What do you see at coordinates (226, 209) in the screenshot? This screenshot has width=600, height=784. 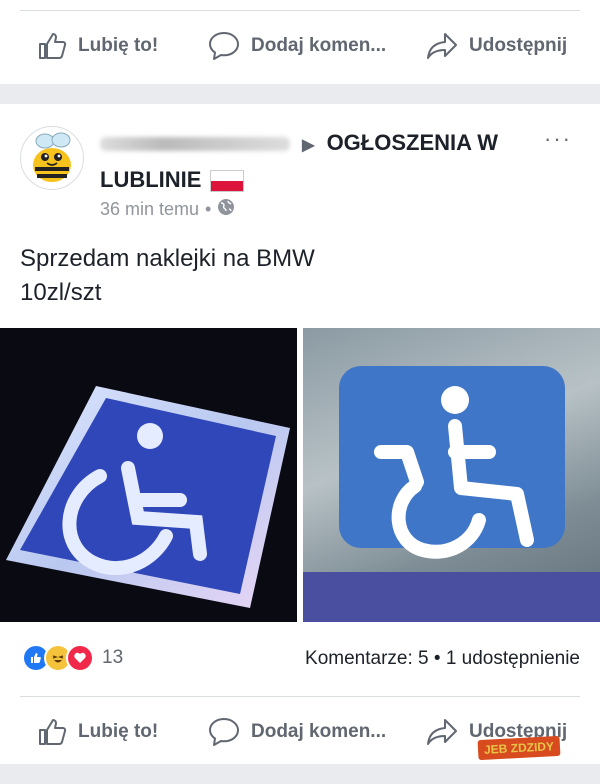 I see `globe-icon` at bounding box center [226, 209].